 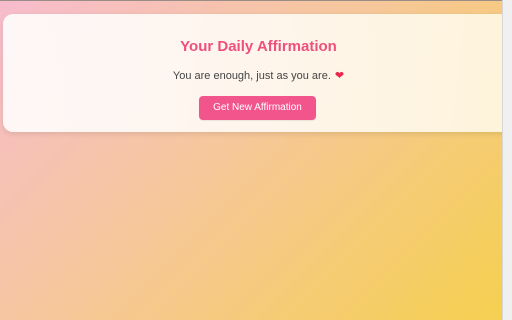 What do you see at coordinates (251, 76) in the screenshot?
I see `affirmation-message: You are enough, just as you are.` at bounding box center [251, 76].